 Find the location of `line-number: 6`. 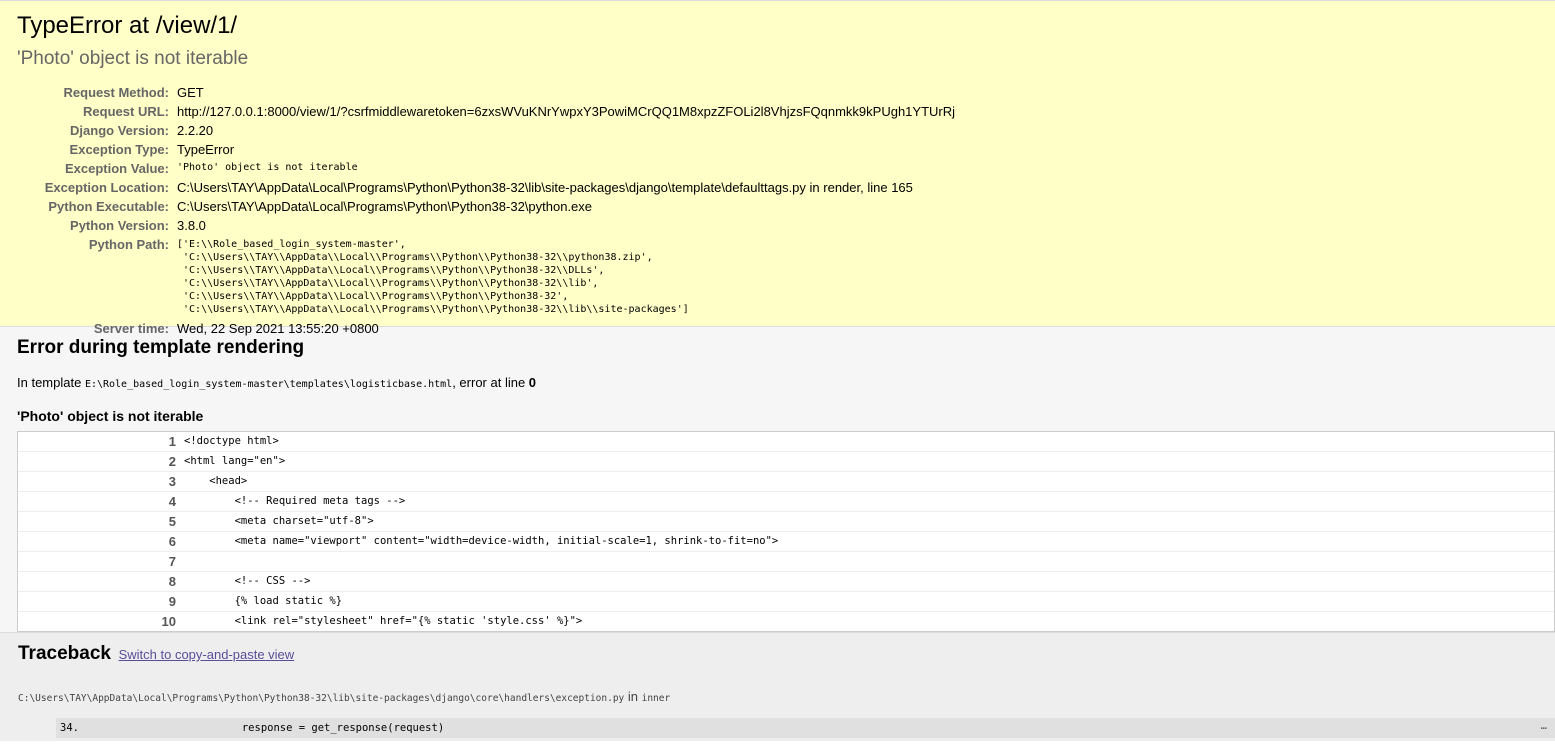

line-number: 6 is located at coordinates (172, 541).